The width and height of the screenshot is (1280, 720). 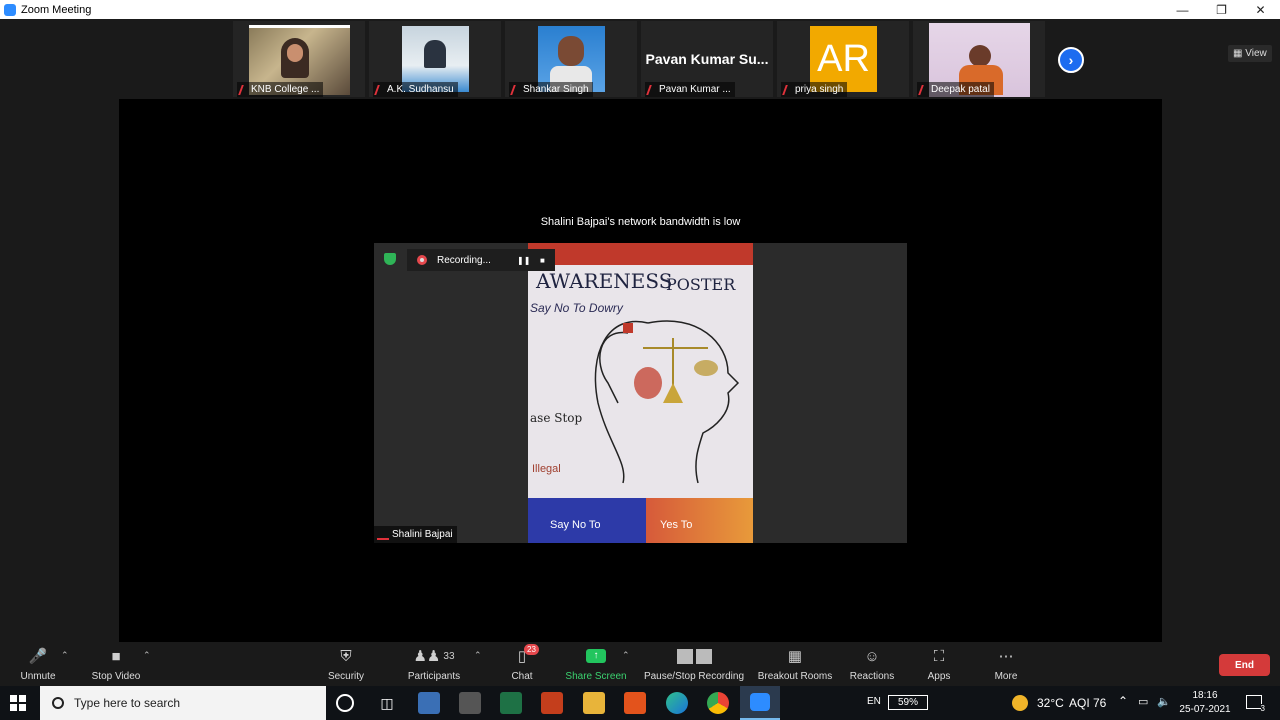 I want to click on participant-tile: Deepak patal, so click(x=979, y=59).